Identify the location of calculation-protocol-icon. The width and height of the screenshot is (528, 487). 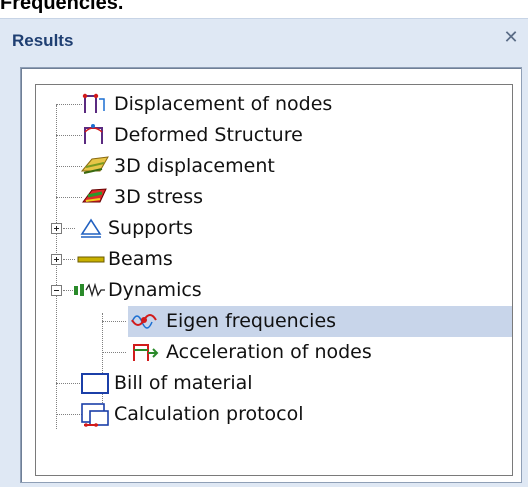
(95, 415).